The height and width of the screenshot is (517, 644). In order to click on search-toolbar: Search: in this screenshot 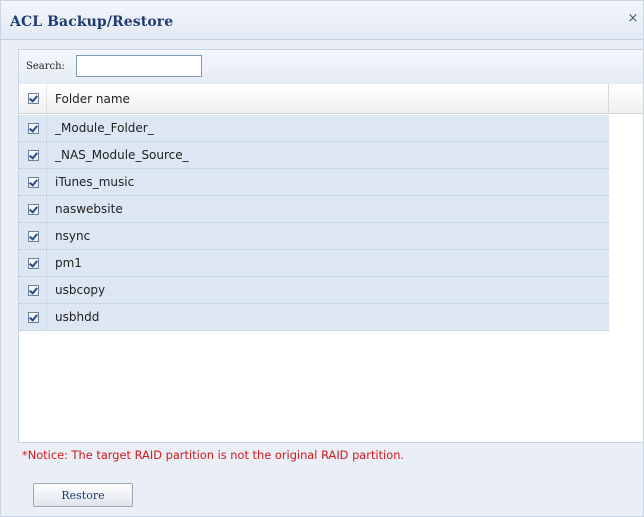, I will do `click(331, 67)`.